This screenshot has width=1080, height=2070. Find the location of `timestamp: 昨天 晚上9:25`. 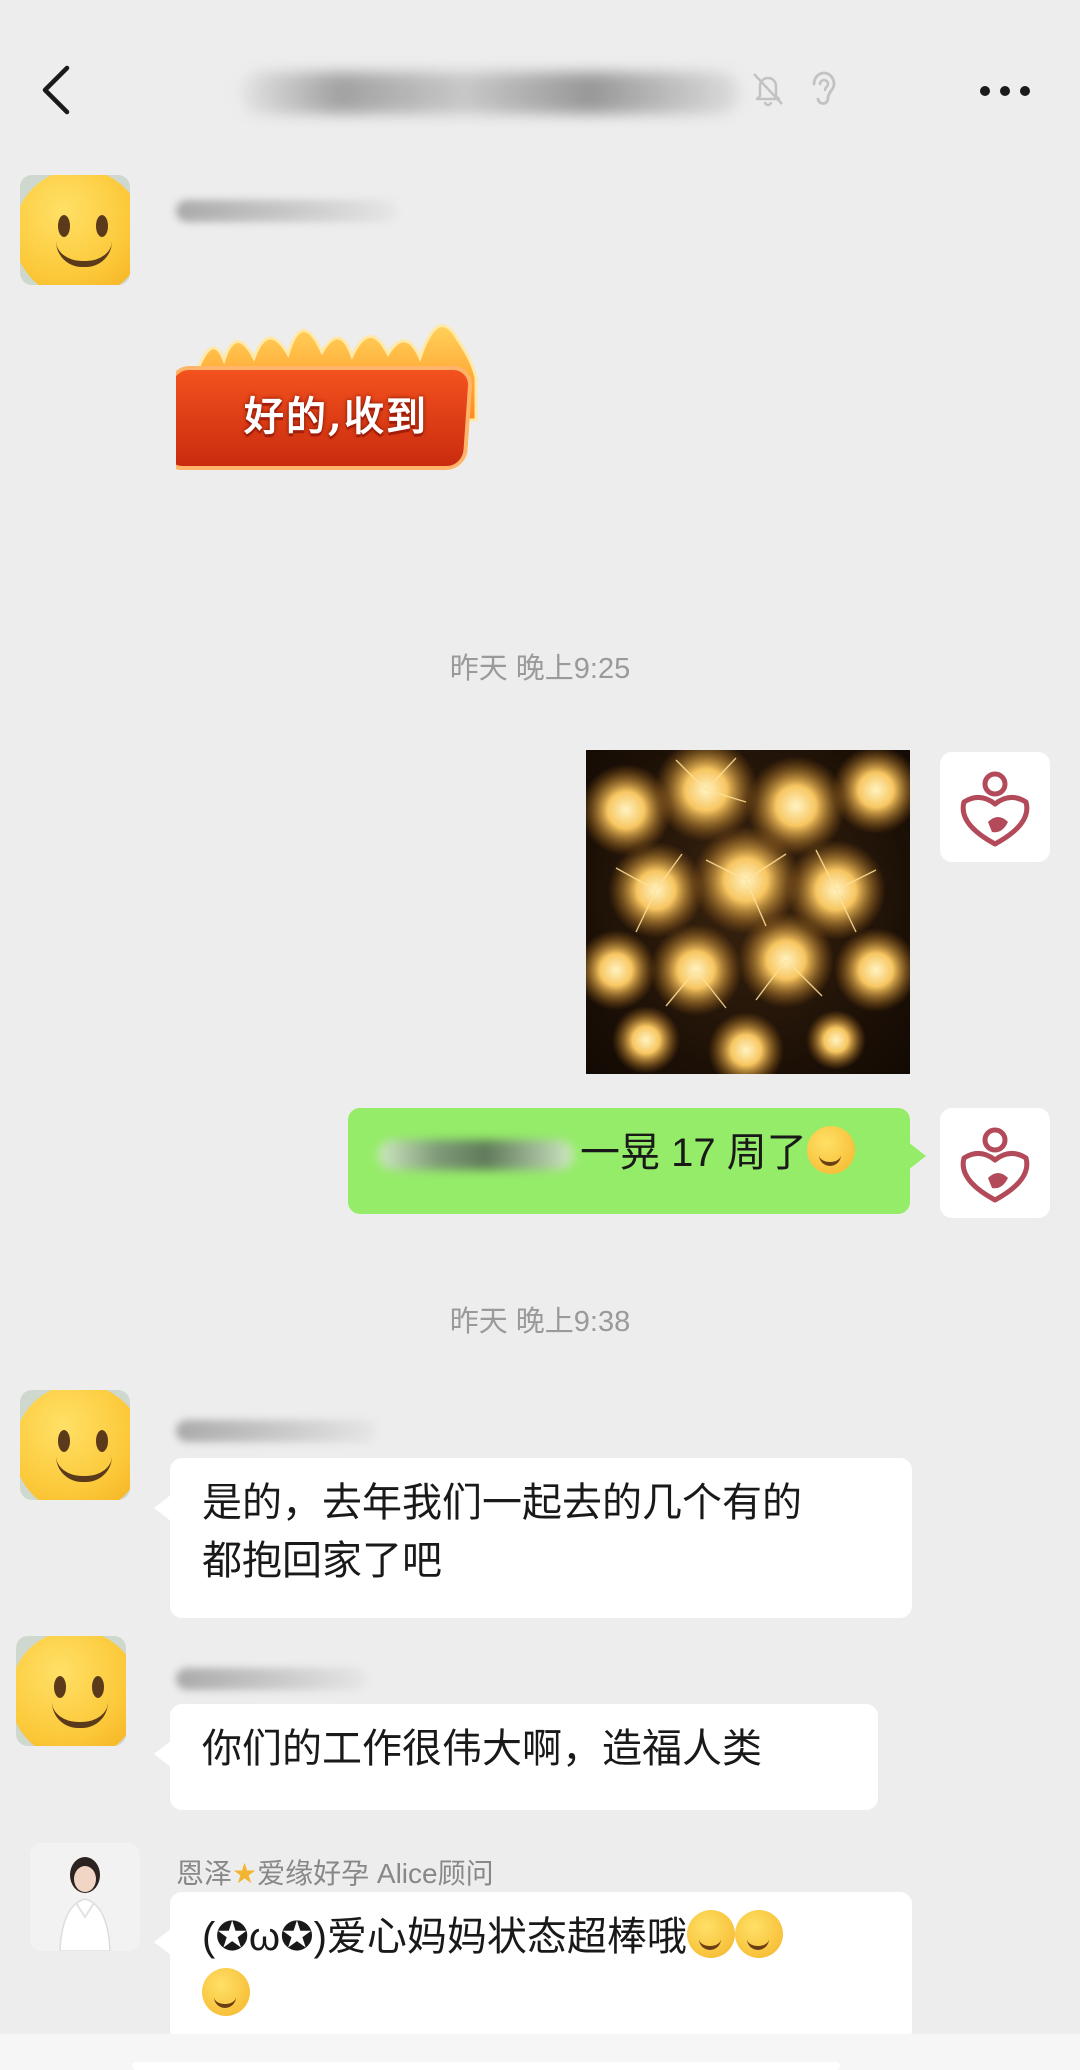

timestamp: 昨天 晚上9:25 is located at coordinates (540, 669).